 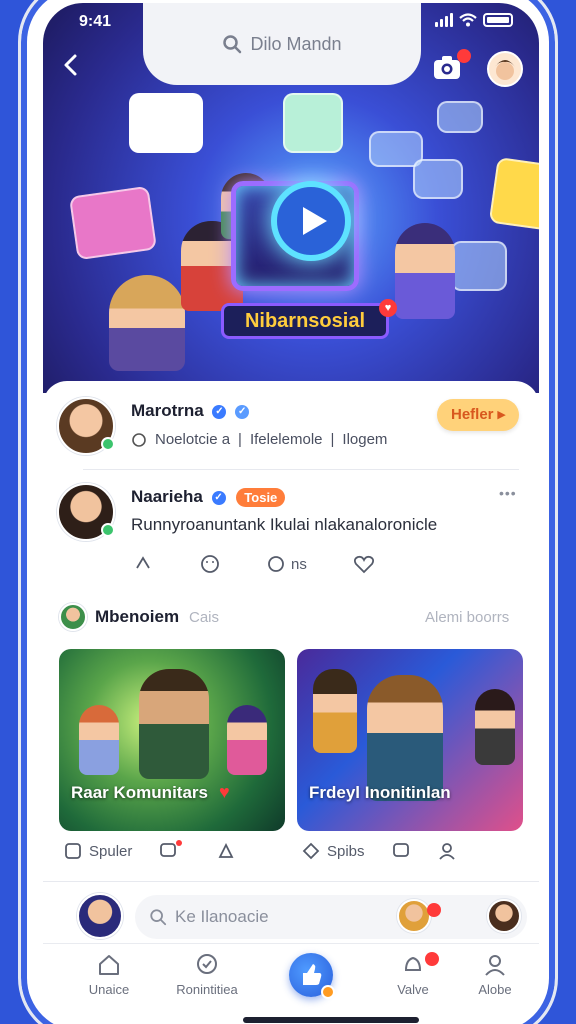 What do you see at coordinates (149, 850) in the screenshot?
I see `card1-actions: Spuler` at bounding box center [149, 850].